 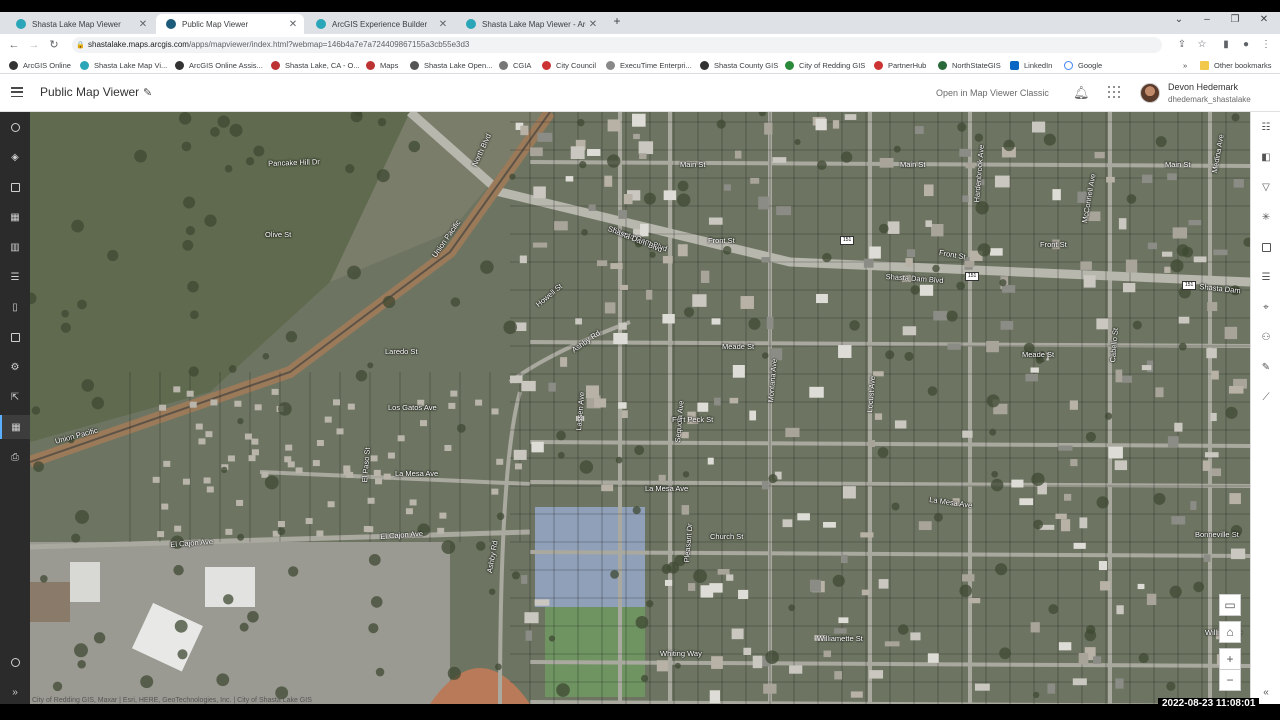 I want to click on bookmark-star-icon: ☆, so click(x=1202, y=44).